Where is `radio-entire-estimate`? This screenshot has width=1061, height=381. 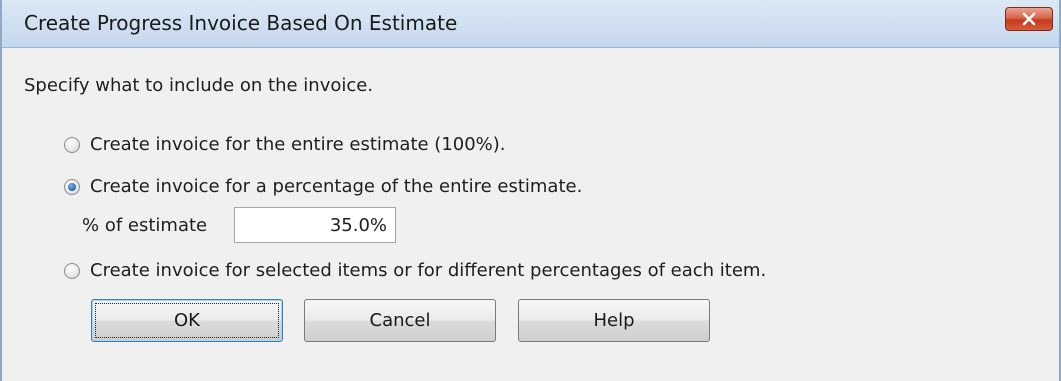 radio-entire-estimate is located at coordinates (72, 145).